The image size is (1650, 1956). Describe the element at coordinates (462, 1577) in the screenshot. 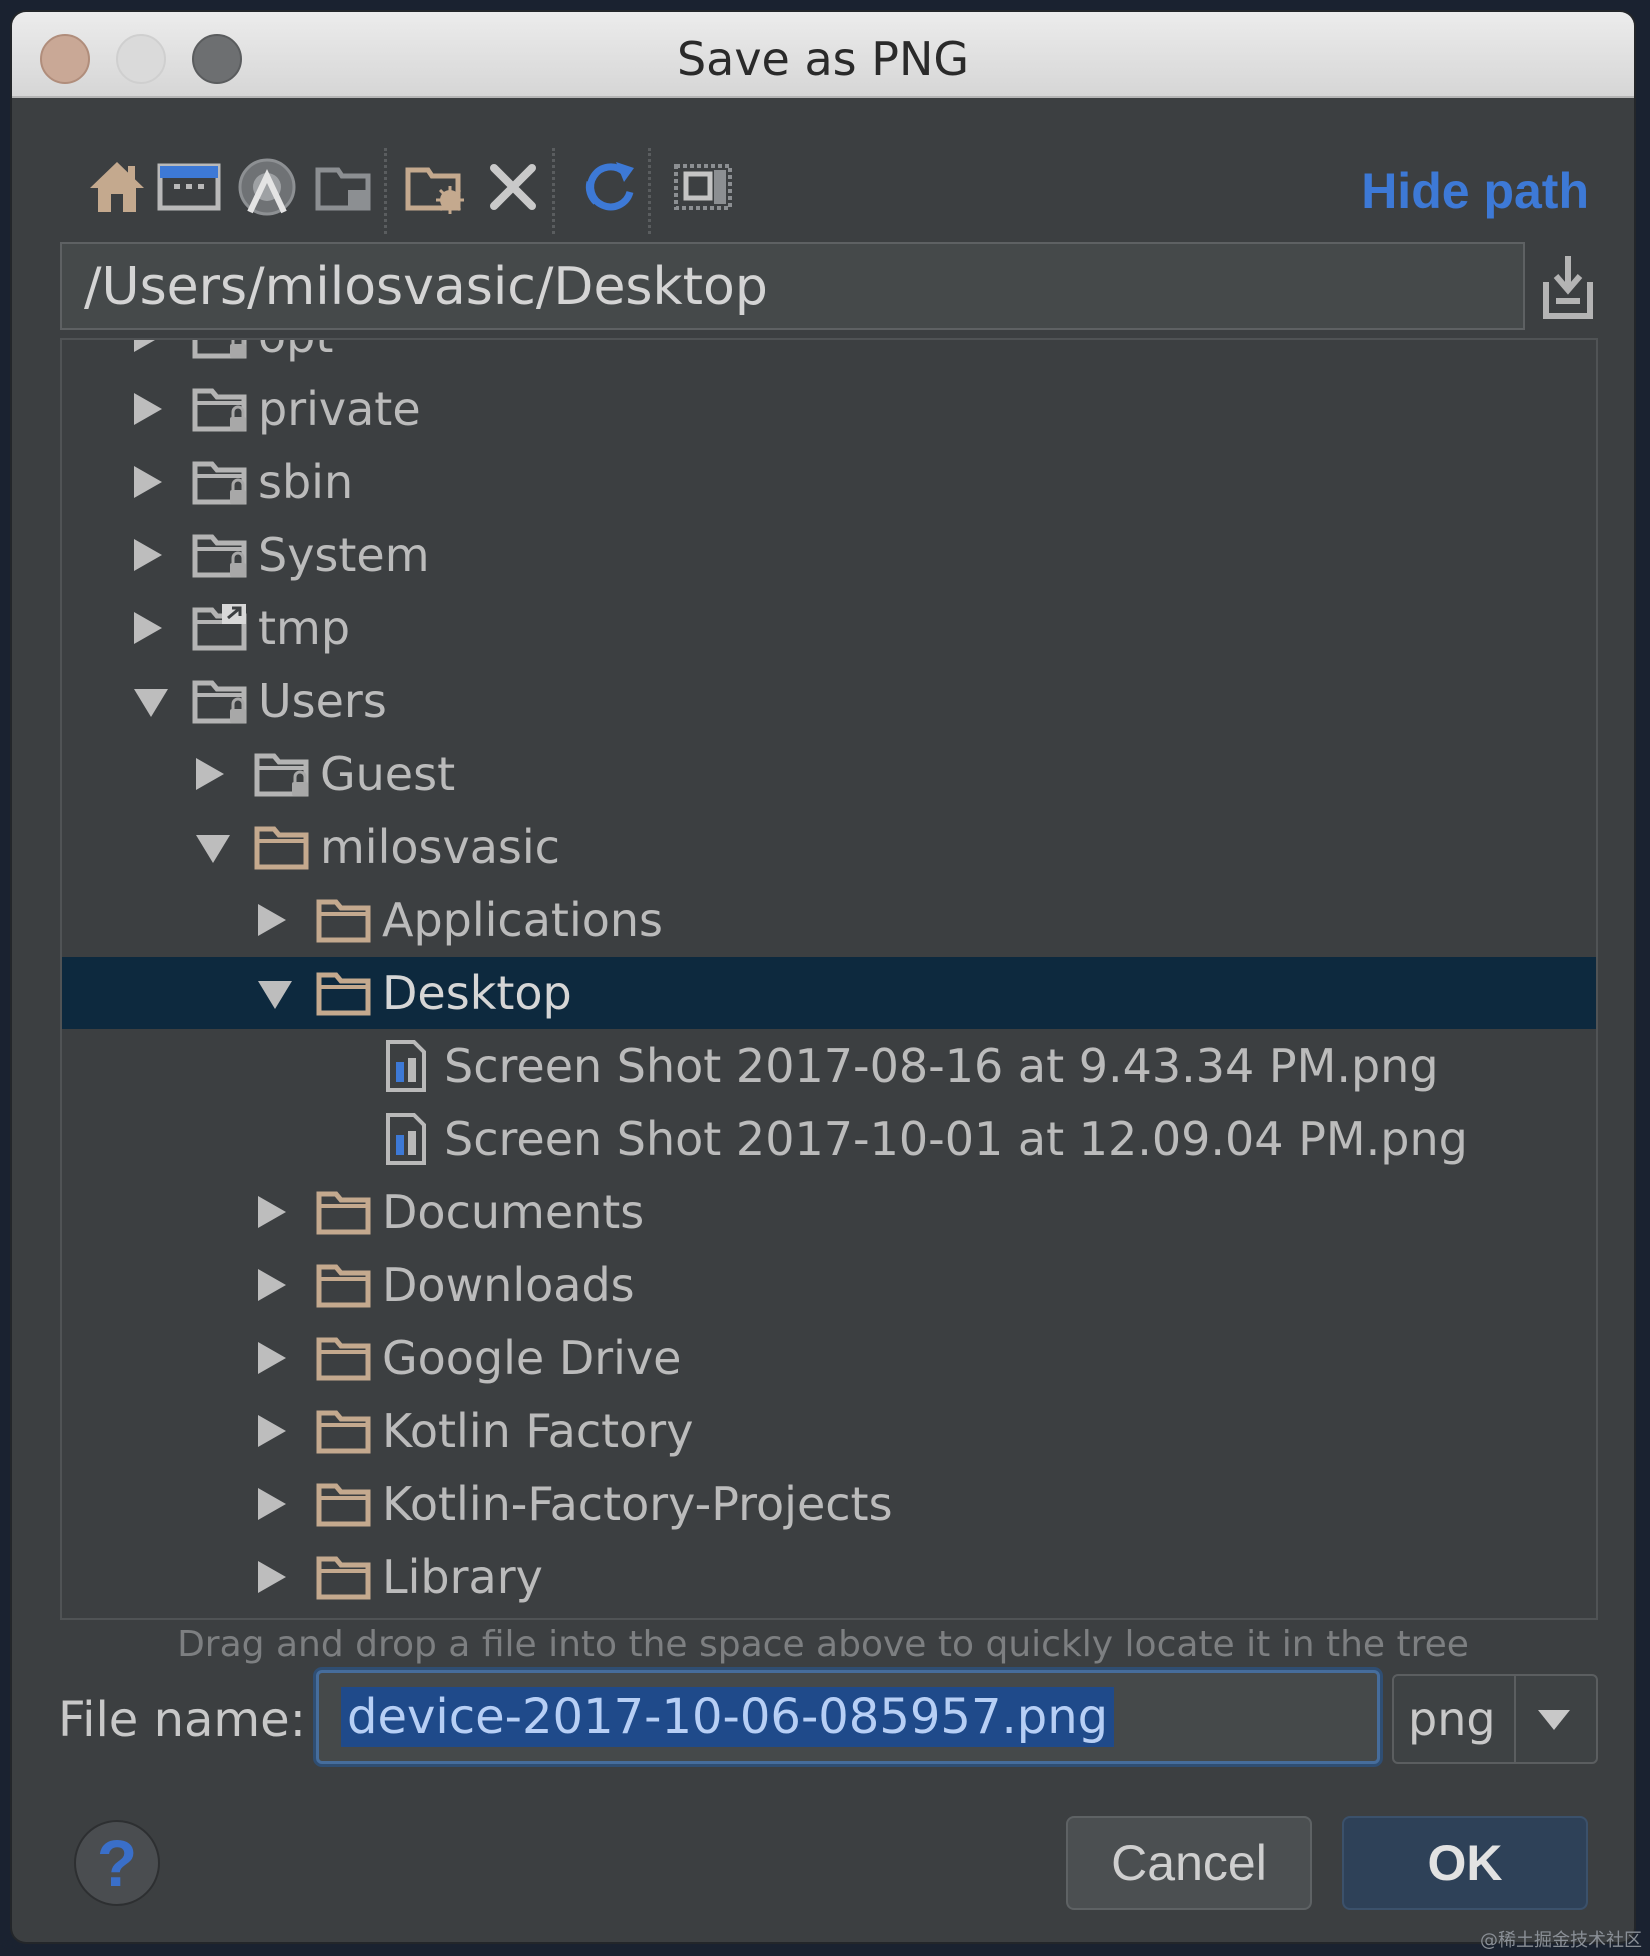

I see `tree-item-label: Library` at that location.